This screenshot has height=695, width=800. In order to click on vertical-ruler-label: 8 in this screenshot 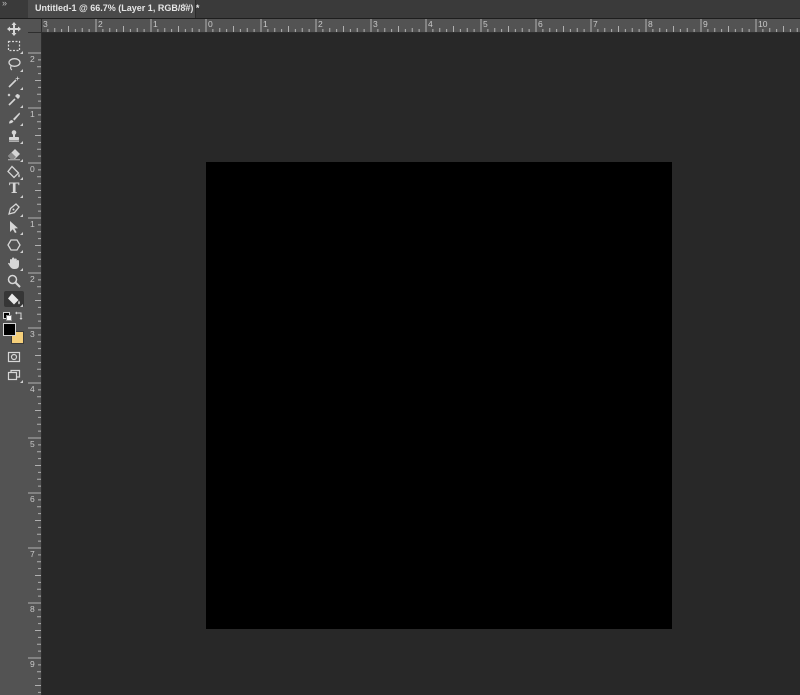, I will do `click(32, 609)`.